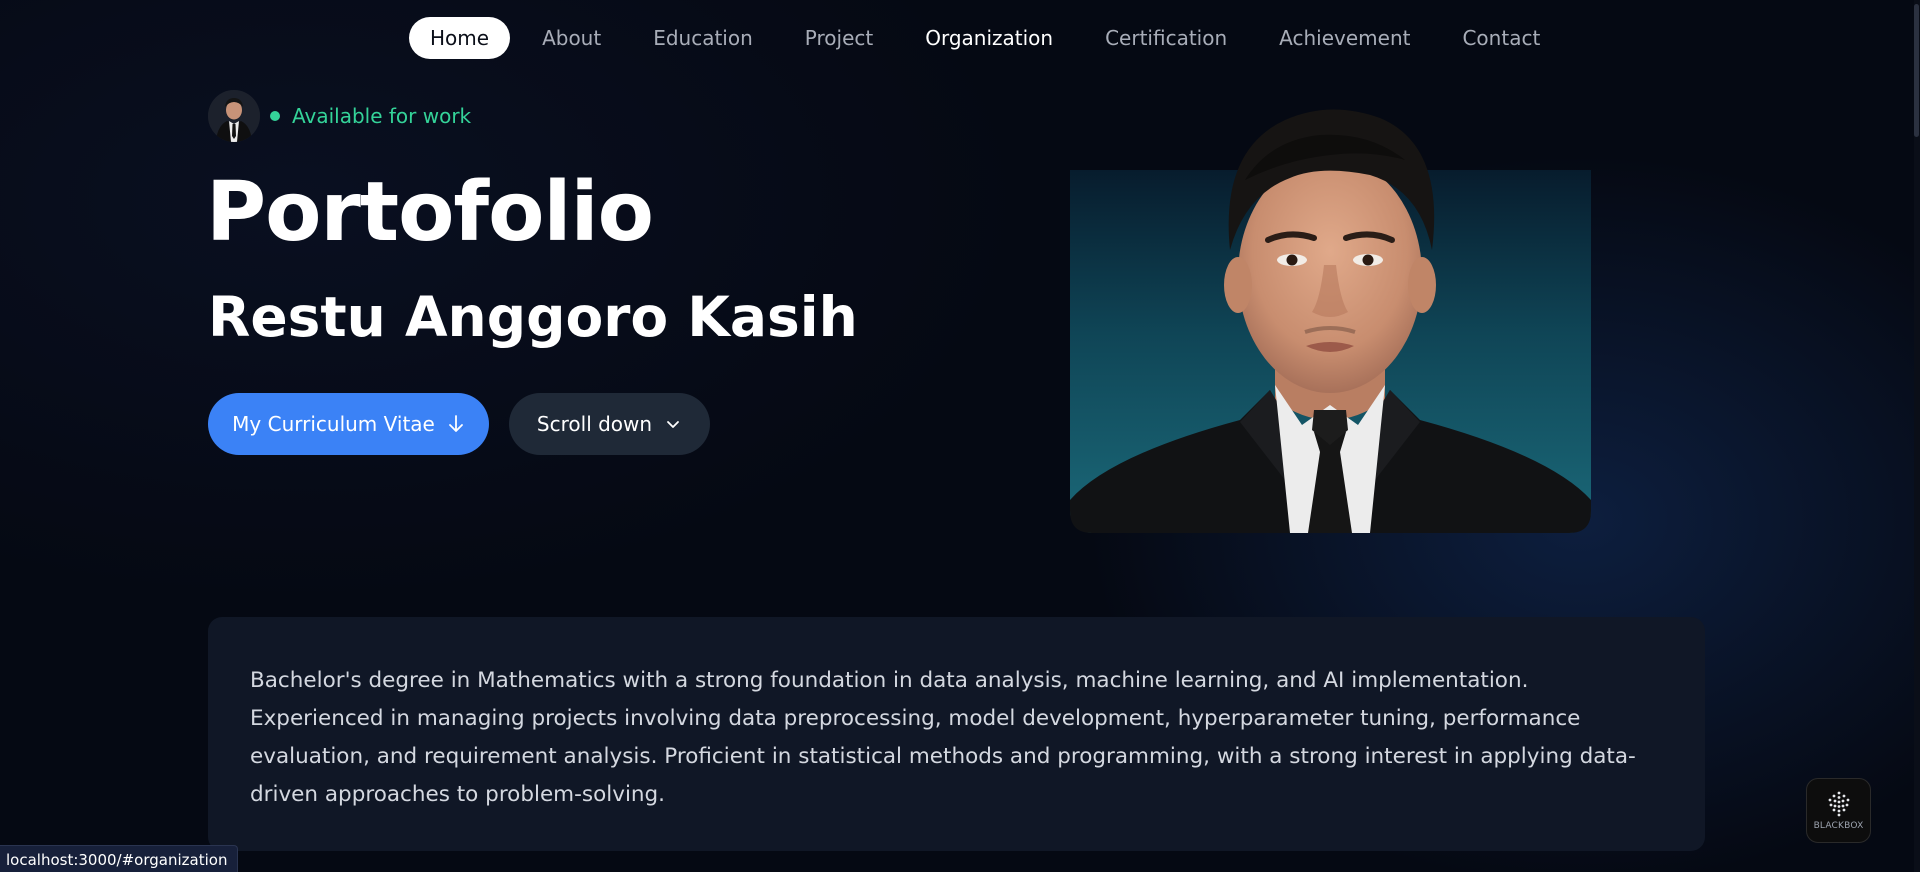  Describe the element at coordinates (1330, 296) in the screenshot. I see `profile-photo` at that location.